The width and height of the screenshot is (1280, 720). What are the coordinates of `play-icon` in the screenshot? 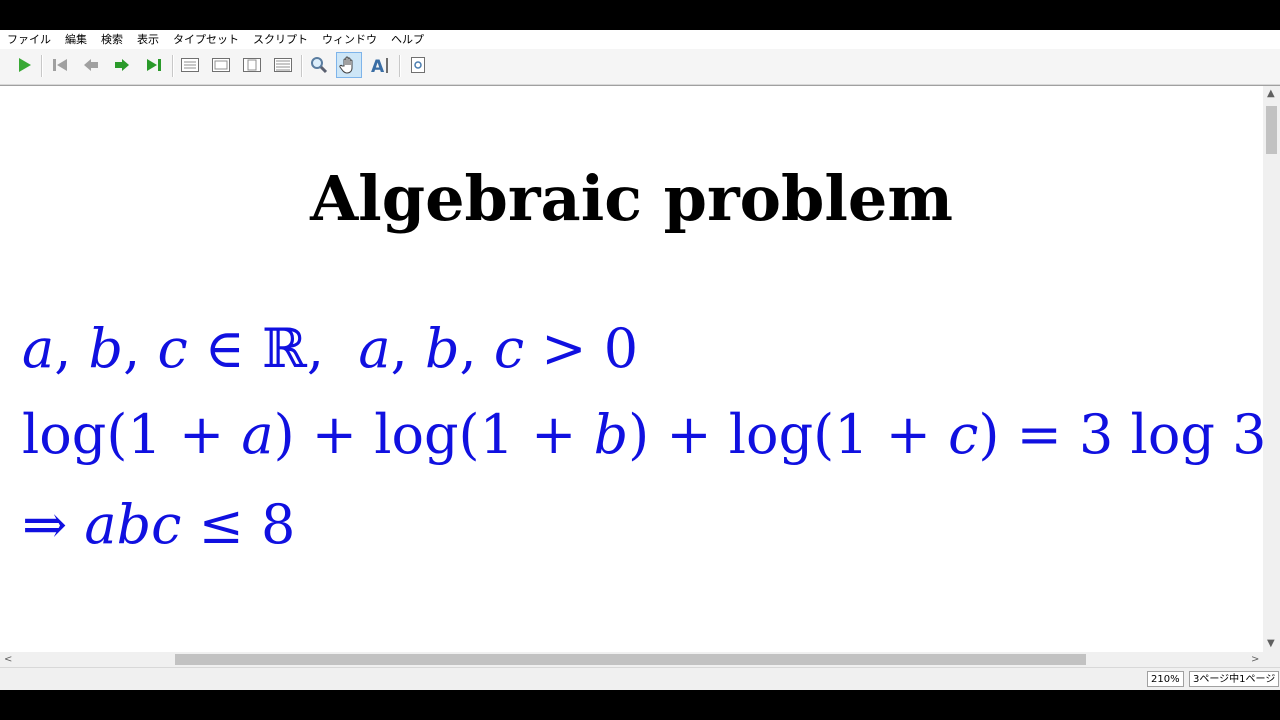 It's located at (24, 65).